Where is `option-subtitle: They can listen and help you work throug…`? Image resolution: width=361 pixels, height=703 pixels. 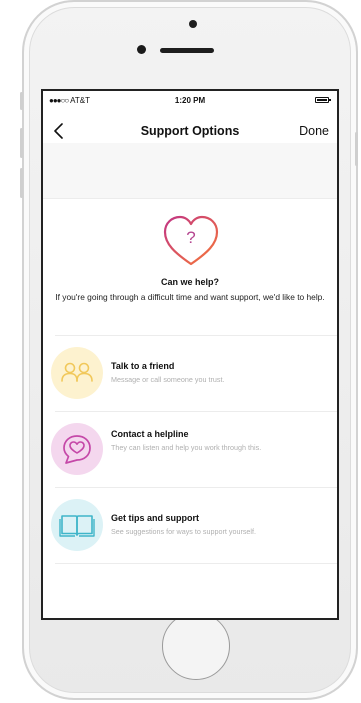
option-subtitle: They can listen and help you work throug… is located at coordinates (186, 447).